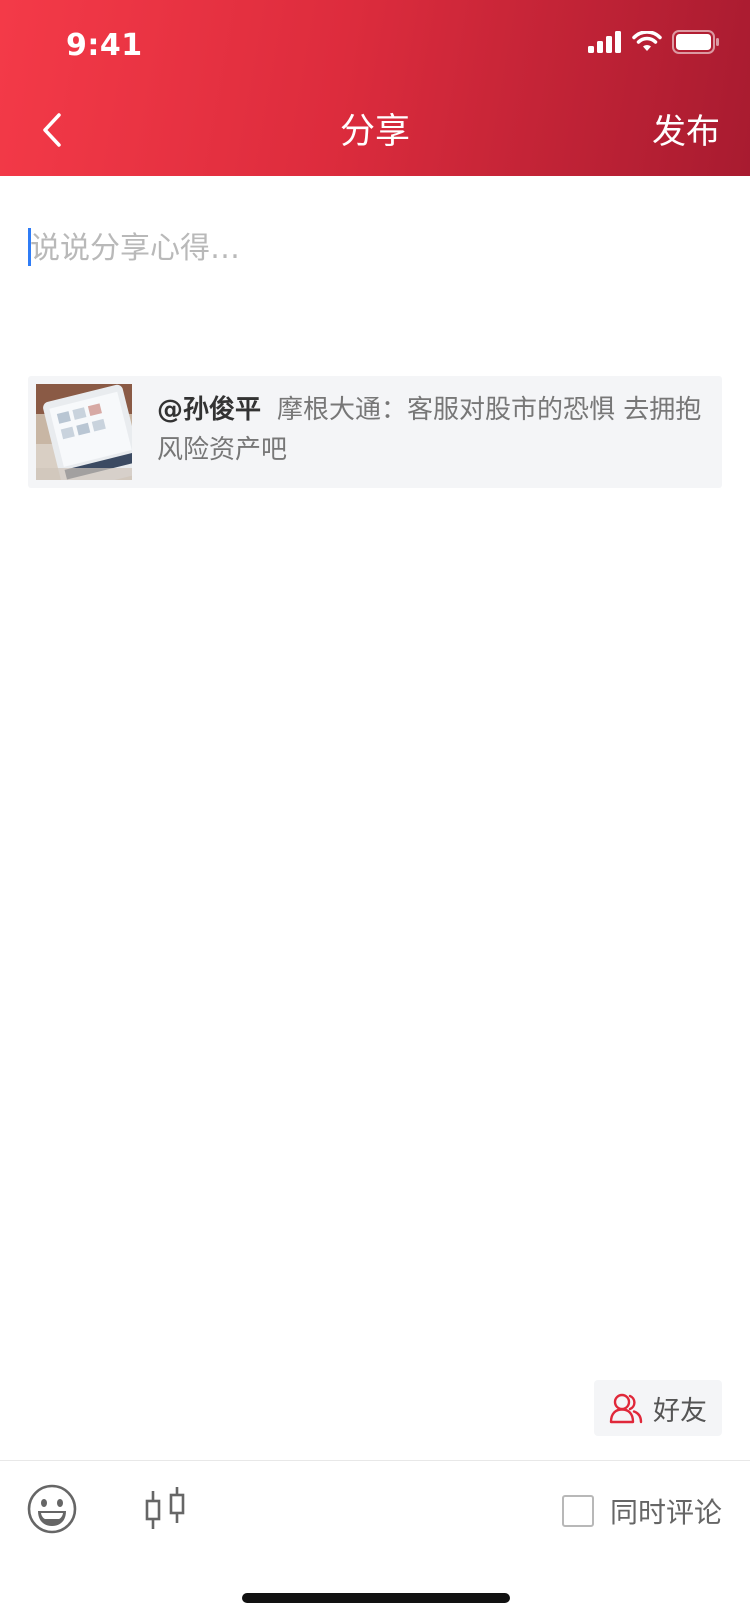 Image resolution: width=750 pixels, height=1624 pixels. I want to click on stock-button, so click(166, 1509).